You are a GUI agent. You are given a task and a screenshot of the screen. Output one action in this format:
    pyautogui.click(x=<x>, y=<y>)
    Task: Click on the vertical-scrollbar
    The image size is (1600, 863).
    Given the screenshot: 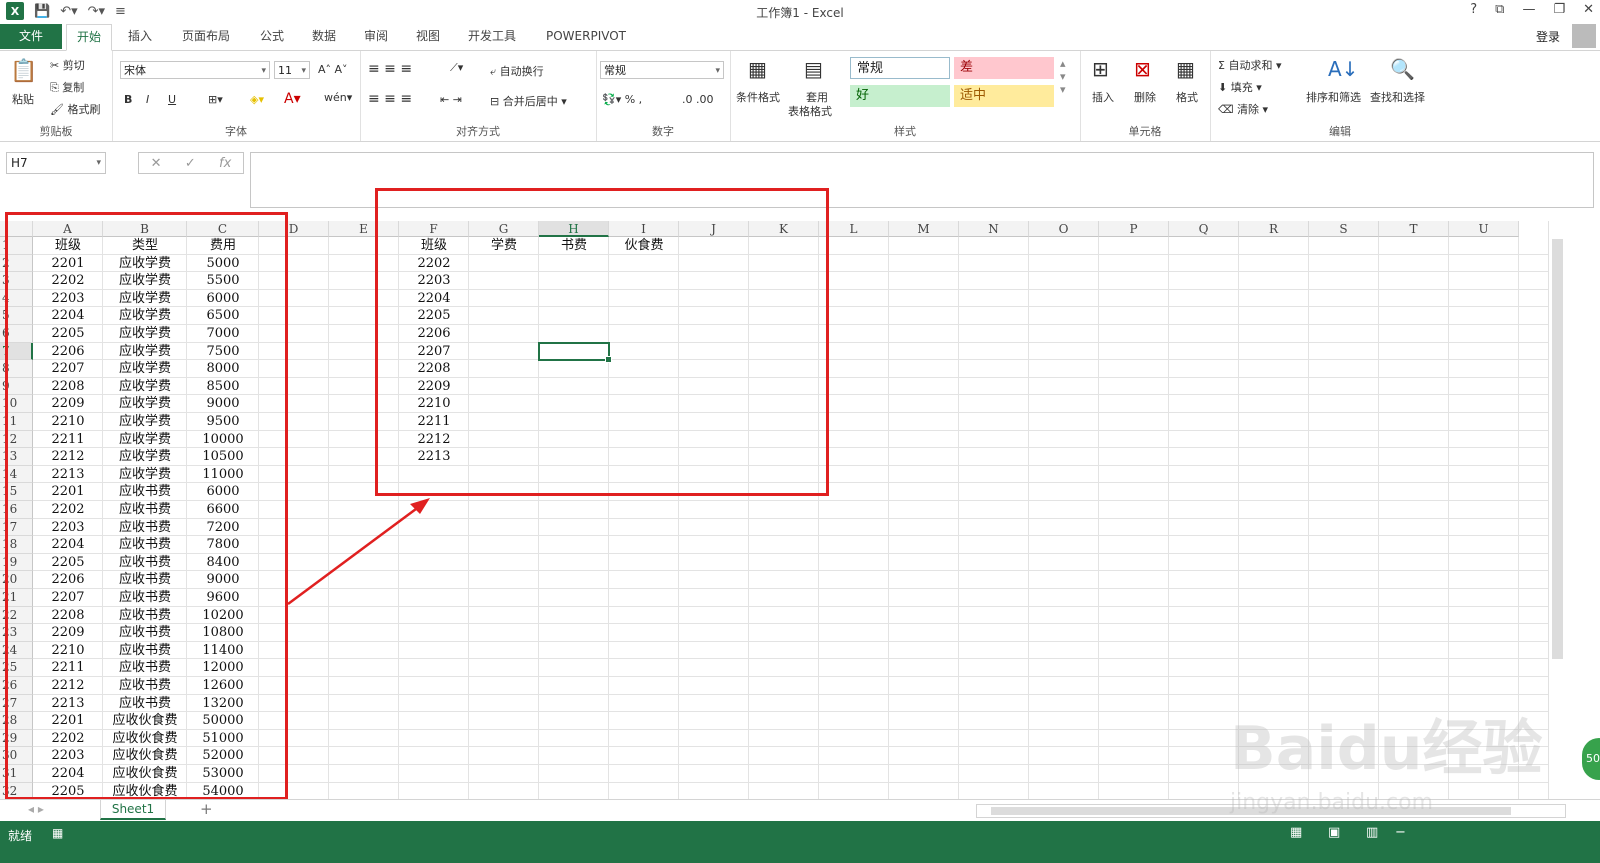 What is the action you would take?
    pyautogui.click(x=1557, y=510)
    